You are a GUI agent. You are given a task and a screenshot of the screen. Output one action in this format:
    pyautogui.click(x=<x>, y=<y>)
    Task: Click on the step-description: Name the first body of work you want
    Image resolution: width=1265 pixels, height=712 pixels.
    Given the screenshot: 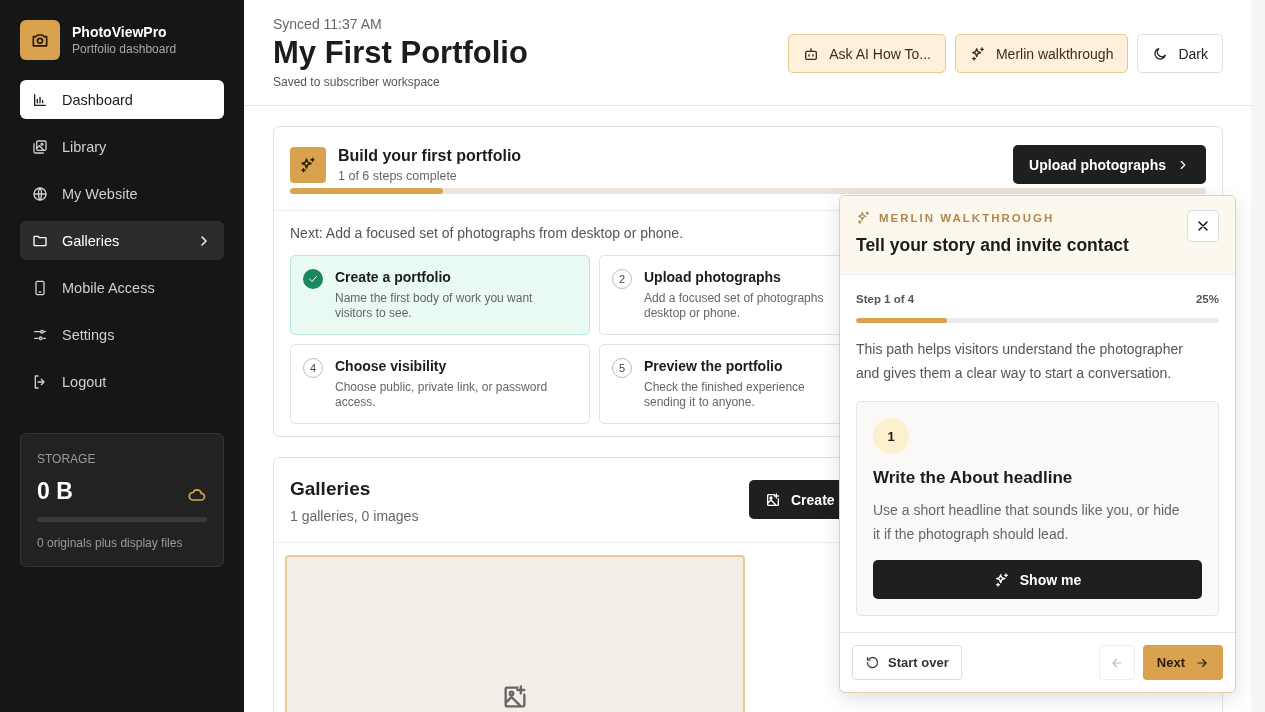 What is the action you would take?
    pyautogui.click(x=434, y=298)
    